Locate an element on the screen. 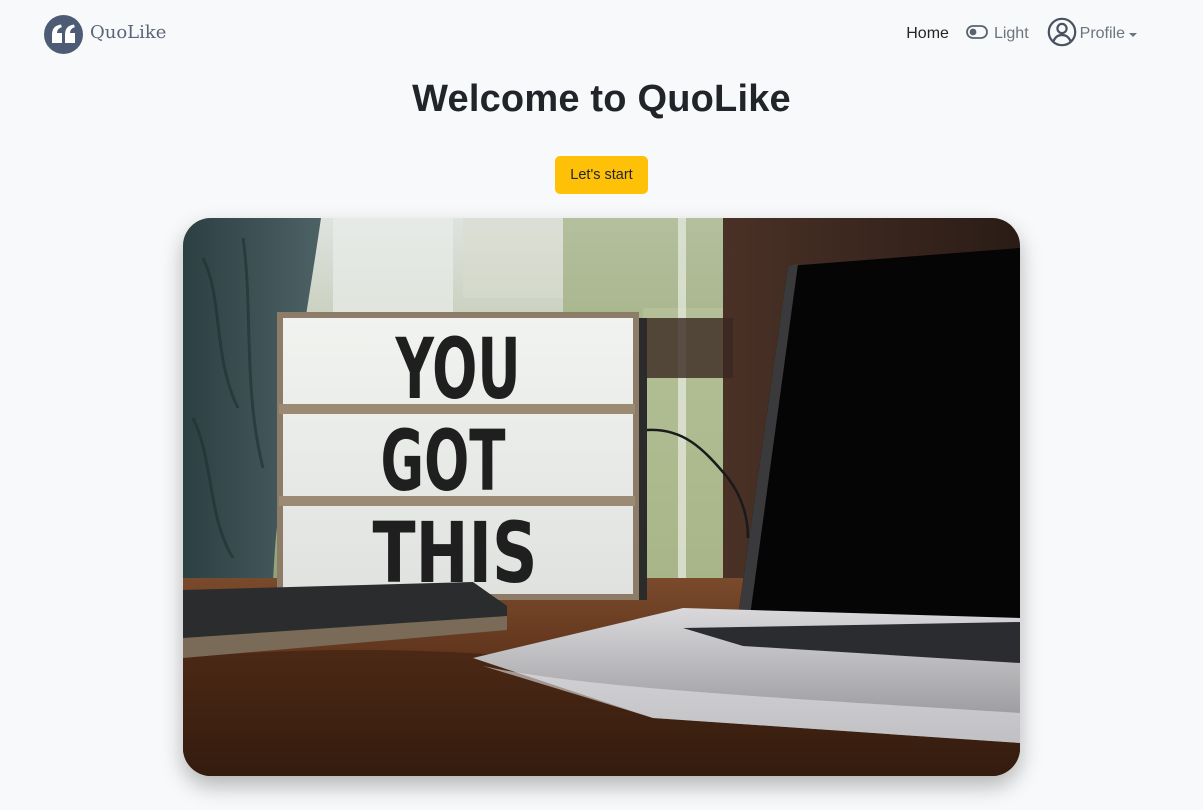 This screenshot has height=810, width=1203. brand-name: QuoLike is located at coordinates (128, 32).